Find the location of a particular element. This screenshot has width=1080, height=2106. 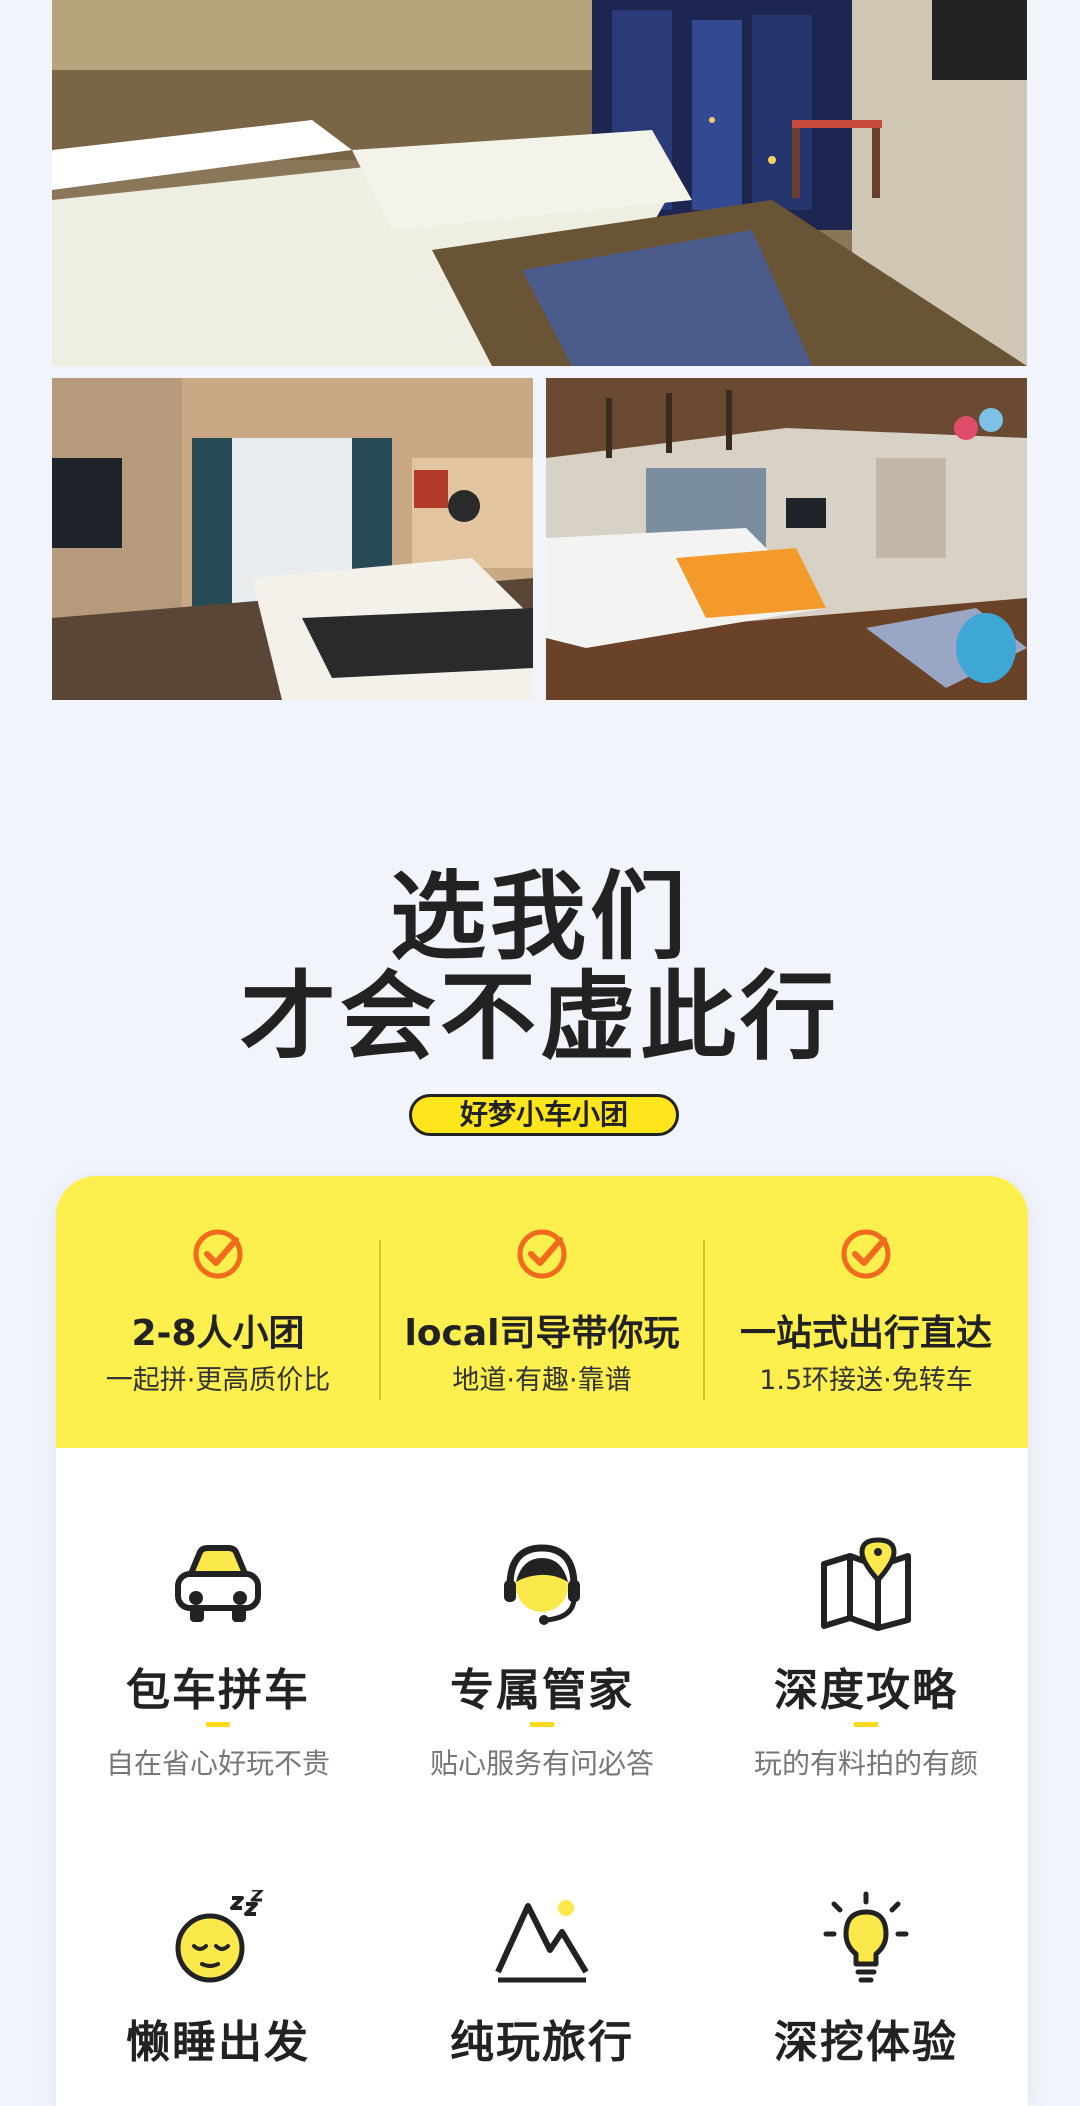

feature-title: 一站式出行直达 is located at coordinates (865, 1333).